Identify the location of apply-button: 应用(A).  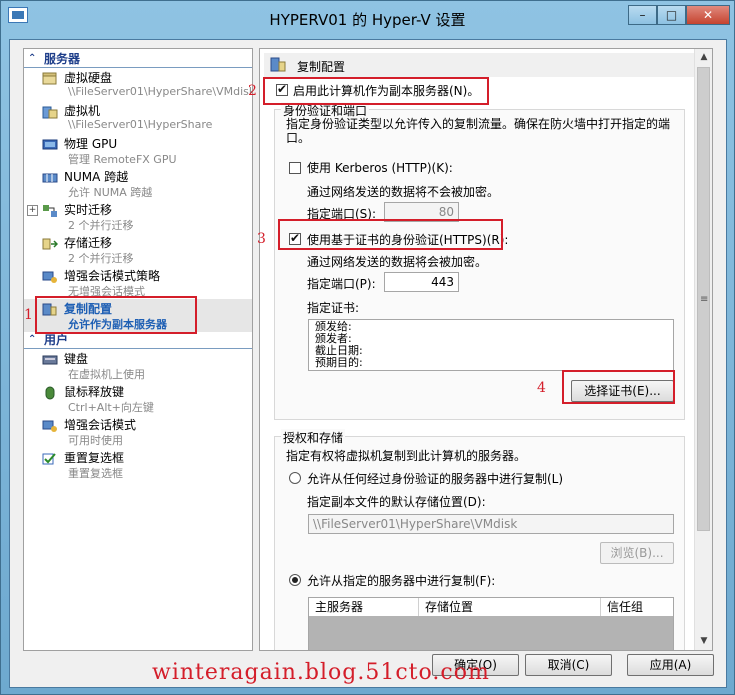
(670, 665).